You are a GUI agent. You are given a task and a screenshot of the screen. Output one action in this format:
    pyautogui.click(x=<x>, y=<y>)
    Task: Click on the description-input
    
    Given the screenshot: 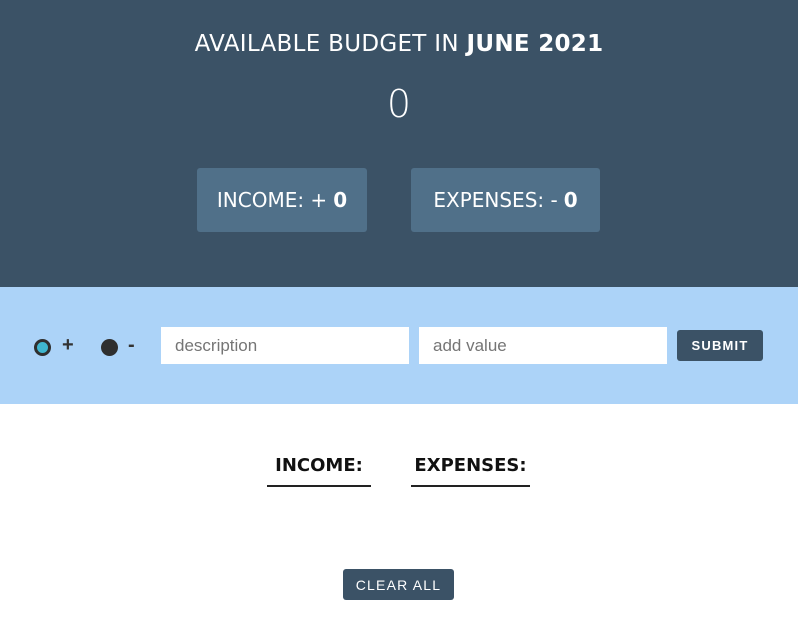 What is the action you would take?
    pyautogui.click(x=285, y=345)
    